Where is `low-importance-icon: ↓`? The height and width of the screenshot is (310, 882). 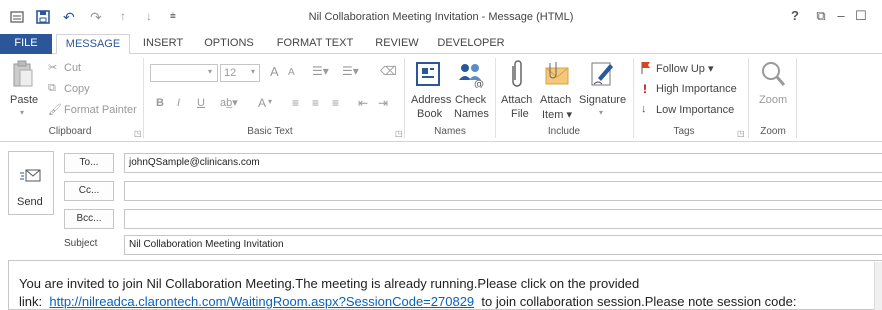
low-importance-icon: ↓ is located at coordinates (644, 109).